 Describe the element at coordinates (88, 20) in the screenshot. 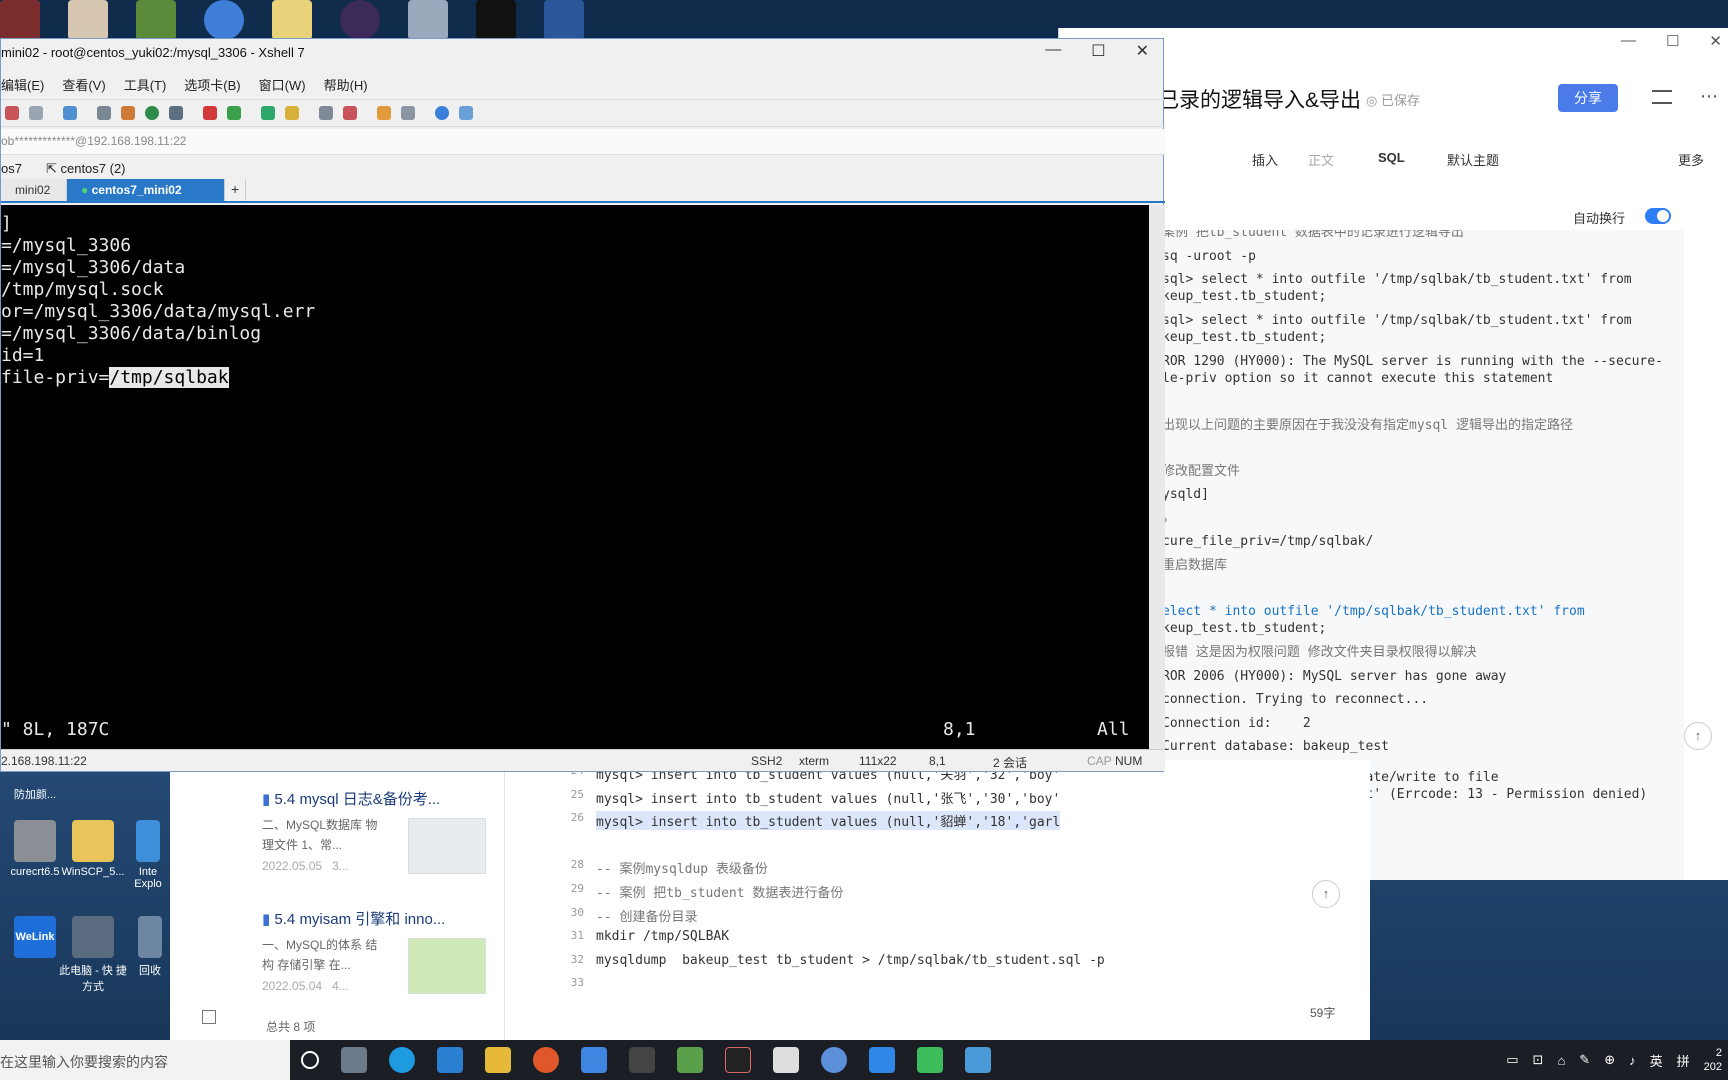

I see `app-icon-anime` at that location.